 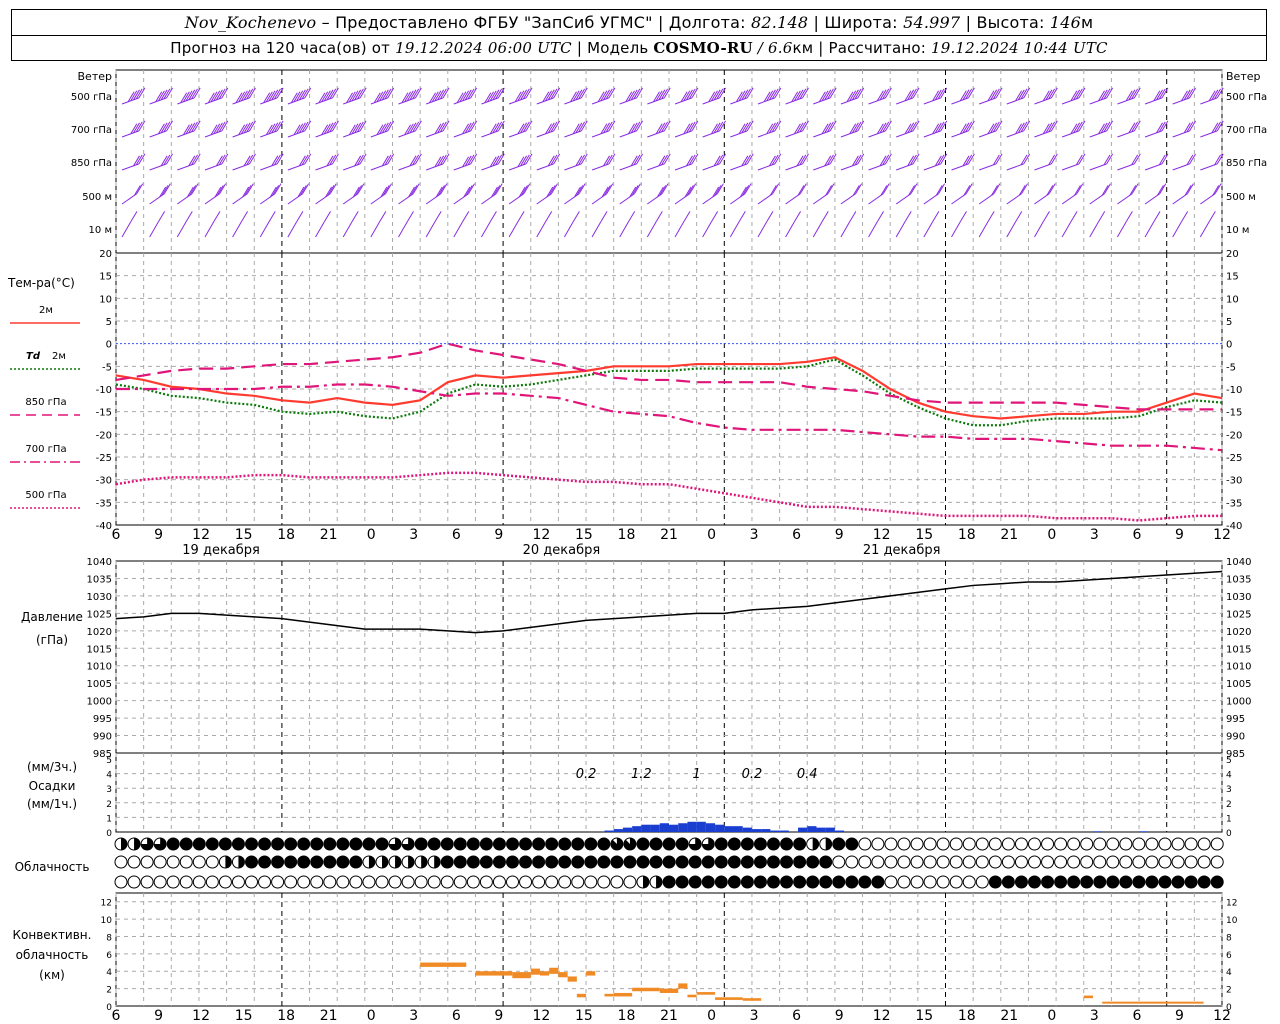 What do you see at coordinates (52, 786) in the screenshot?
I see `precip-title: Осадки` at bounding box center [52, 786].